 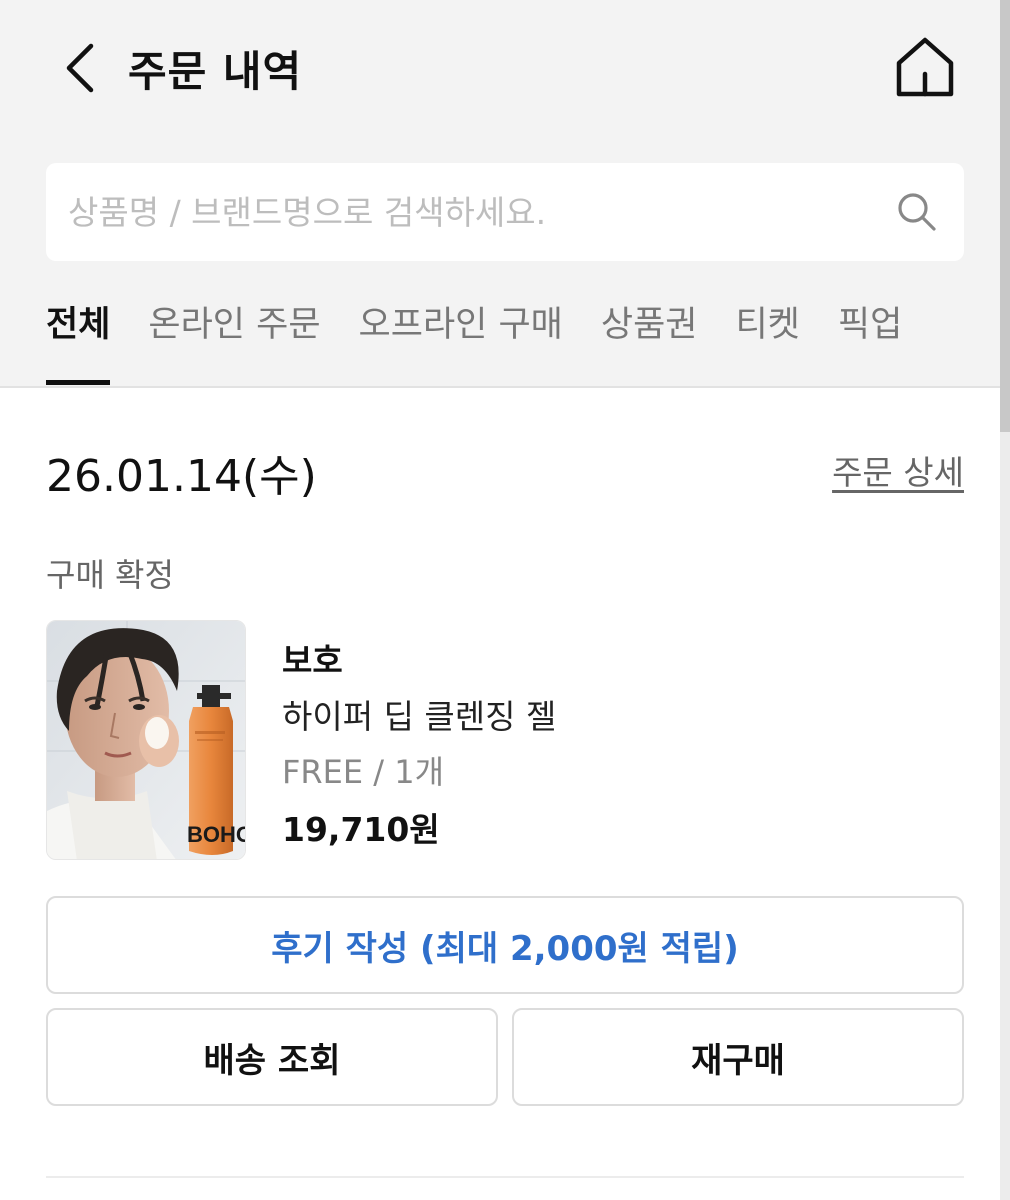 What do you see at coordinates (461, 340) in the screenshot?
I see `tab-offline-purchase: 오프라인 구매` at bounding box center [461, 340].